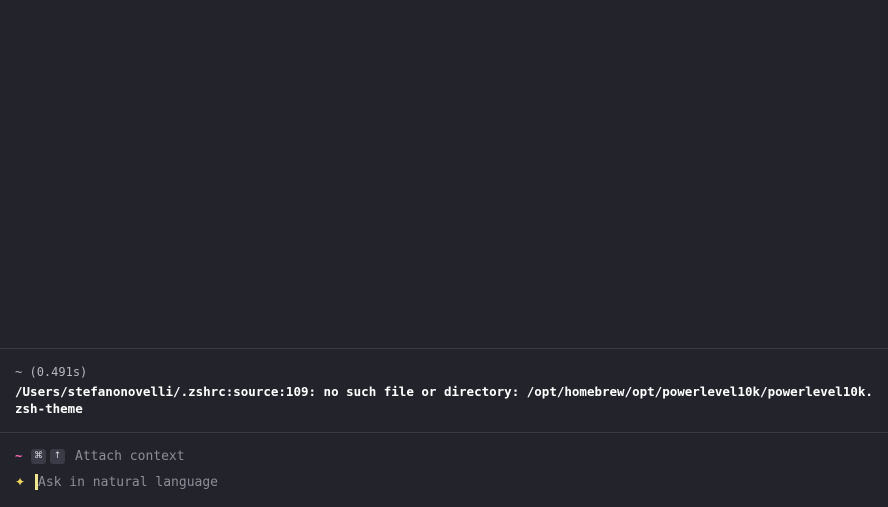 This screenshot has height=507, width=888. What do you see at coordinates (57, 456) in the screenshot?
I see `arrow-up-key-icon: ↑` at bounding box center [57, 456].